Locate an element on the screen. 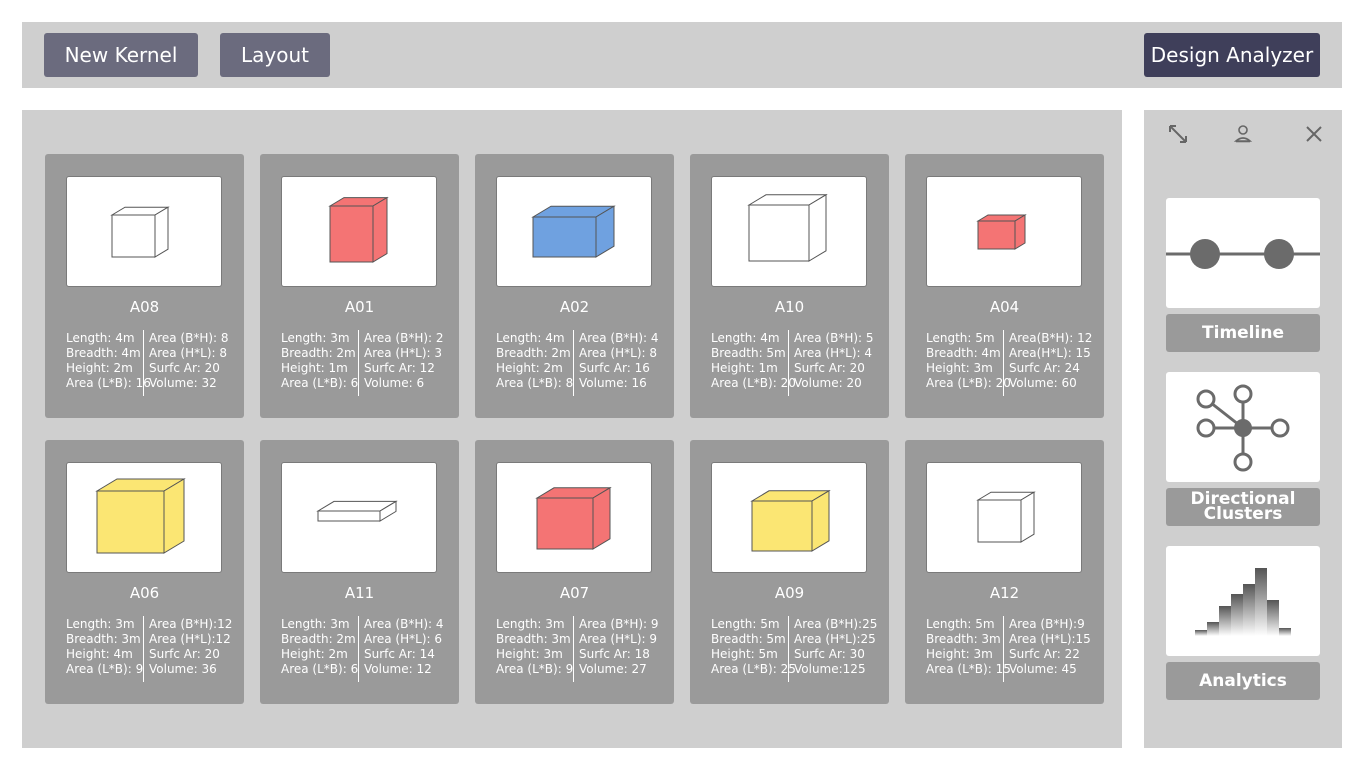 This screenshot has width=1366, height=768. user-icon is located at coordinates (1243, 134).